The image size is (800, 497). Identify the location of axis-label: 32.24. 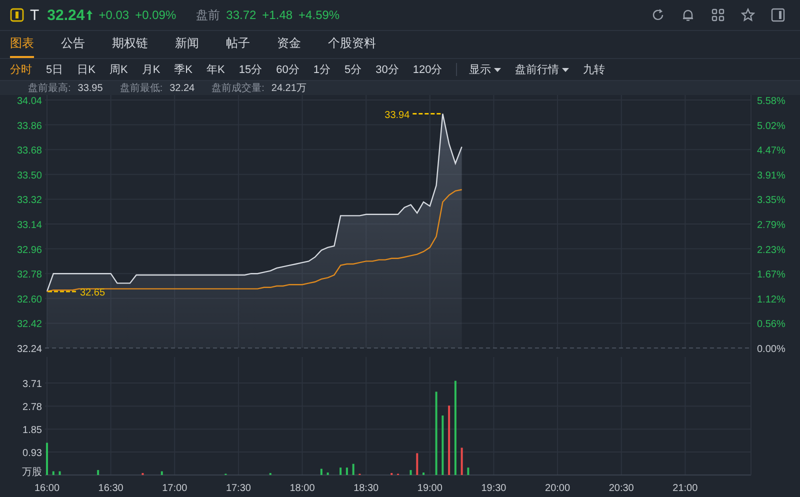
(29, 349).